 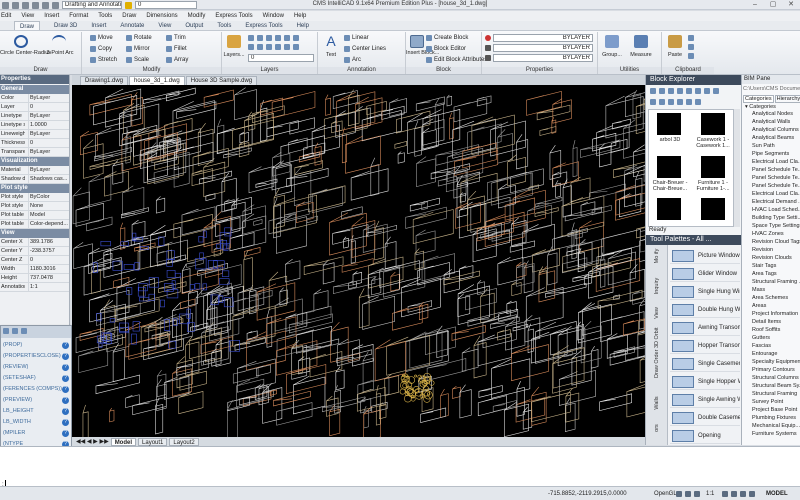 I want to click on bim-category-item: Space Type Settings, so click(x=776, y=226).